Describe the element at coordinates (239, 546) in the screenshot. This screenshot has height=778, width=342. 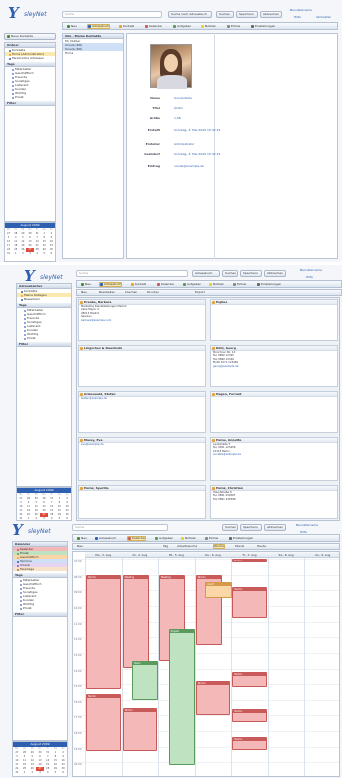
I see `view-month-tab: Monat` at that location.